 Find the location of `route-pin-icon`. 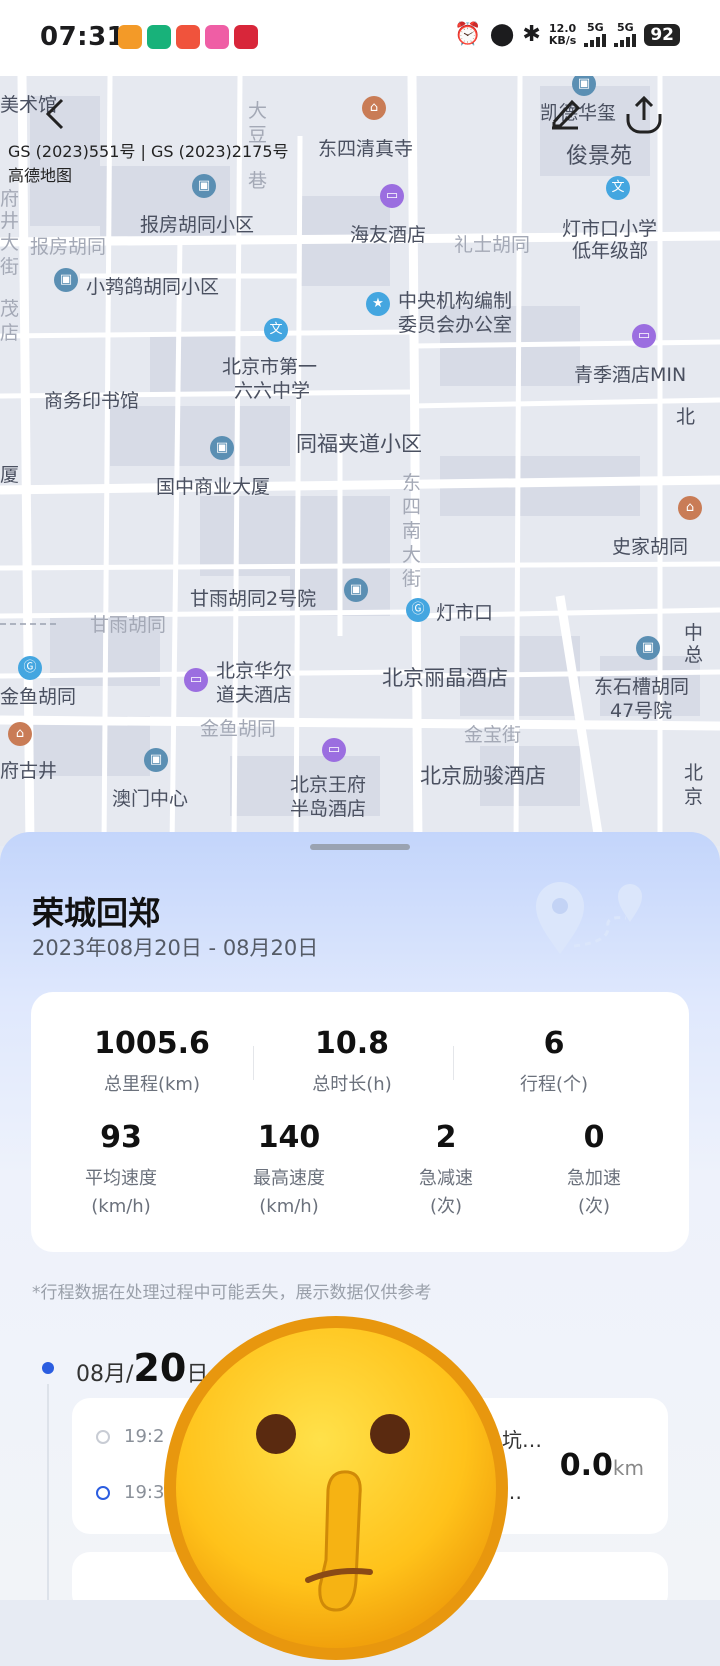

route-pin-icon is located at coordinates (589, 918).